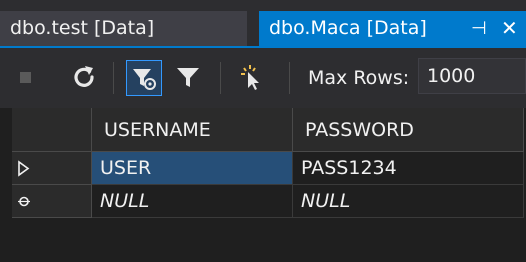 The width and height of the screenshot is (526, 262). What do you see at coordinates (157, 130) in the screenshot?
I see `column-header-label: USERNAME` at bounding box center [157, 130].